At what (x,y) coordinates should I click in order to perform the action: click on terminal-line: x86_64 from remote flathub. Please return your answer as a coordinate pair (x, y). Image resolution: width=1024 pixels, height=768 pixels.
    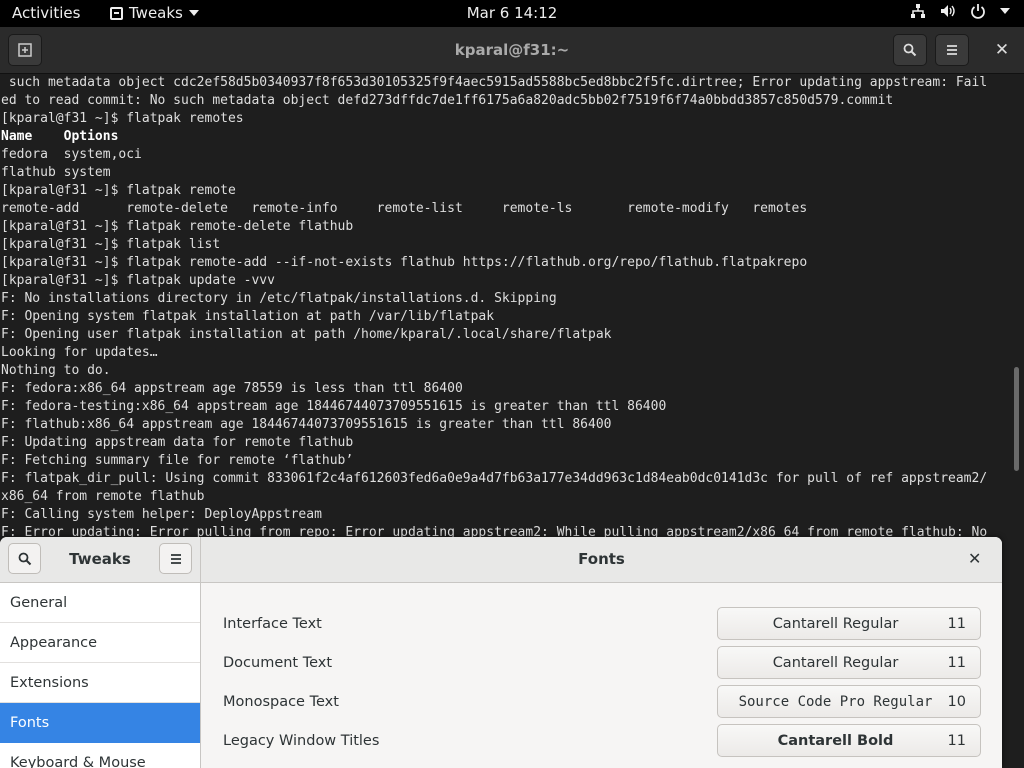
    Looking at the image, I should click on (103, 496).